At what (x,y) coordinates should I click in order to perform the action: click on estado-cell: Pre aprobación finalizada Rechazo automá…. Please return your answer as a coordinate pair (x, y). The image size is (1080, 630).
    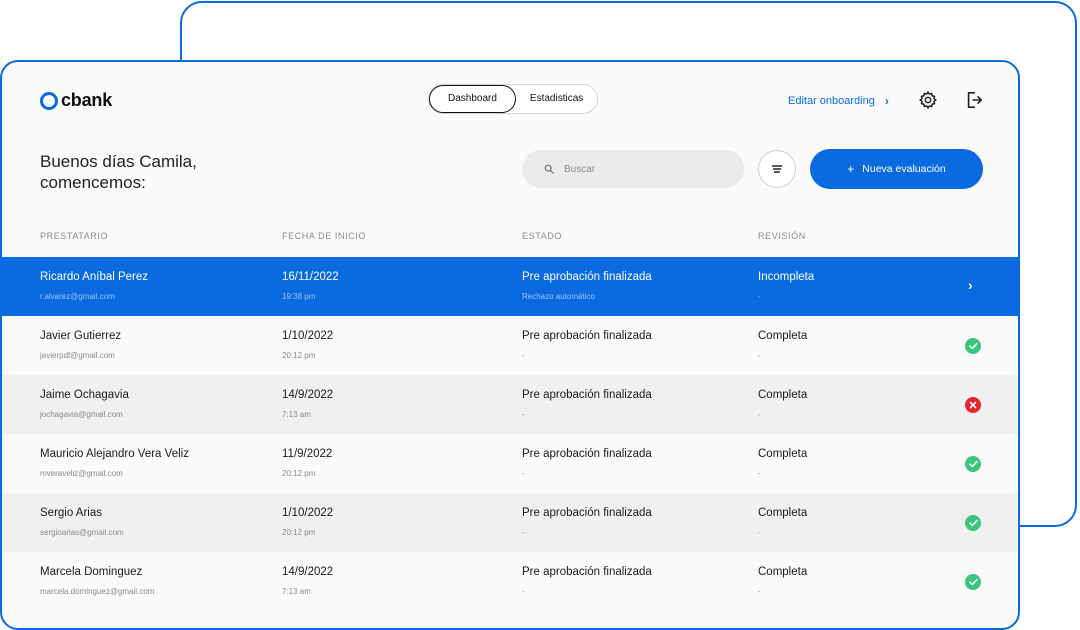
    Looking at the image, I should click on (587, 285).